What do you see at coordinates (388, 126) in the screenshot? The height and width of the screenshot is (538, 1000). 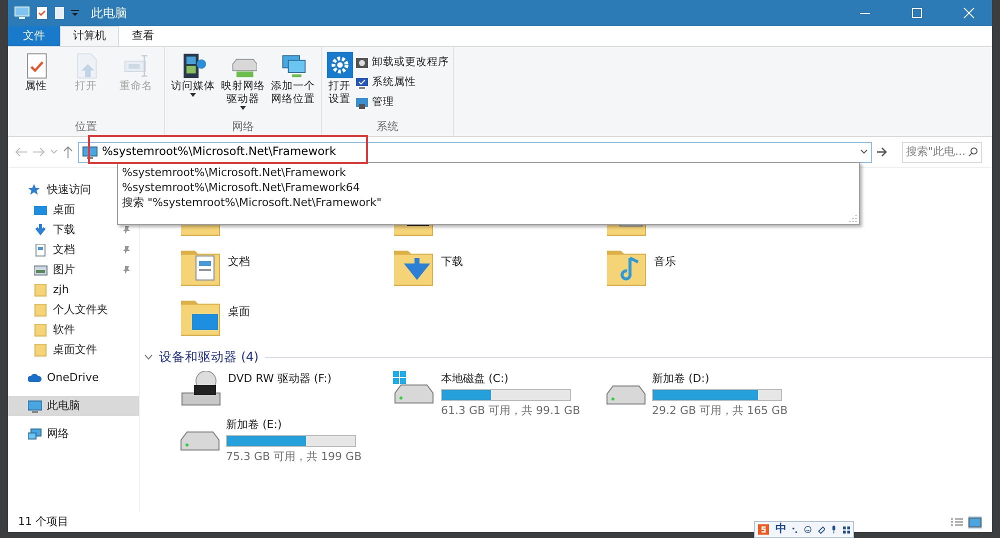 I see `group-label: 系统` at bounding box center [388, 126].